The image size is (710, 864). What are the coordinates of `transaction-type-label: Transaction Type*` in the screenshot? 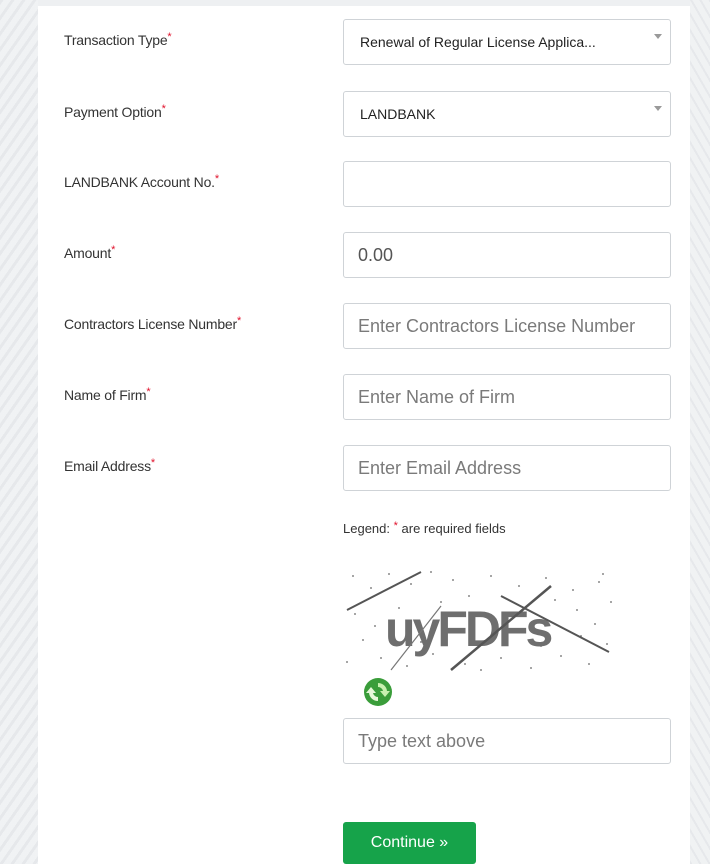 It's located at (118, 39).